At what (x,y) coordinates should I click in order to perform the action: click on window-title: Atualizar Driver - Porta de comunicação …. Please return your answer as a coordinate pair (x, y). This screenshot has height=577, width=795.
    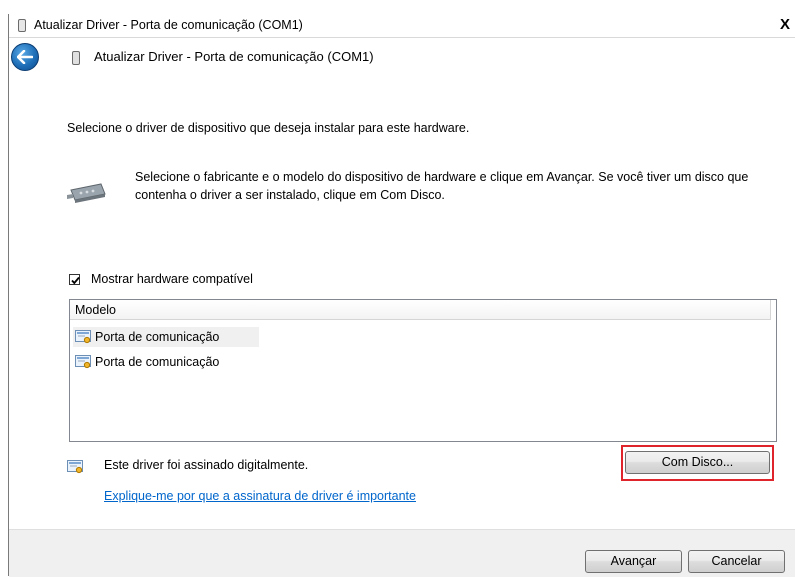
    Looking at the image, I should click on (168, 25).